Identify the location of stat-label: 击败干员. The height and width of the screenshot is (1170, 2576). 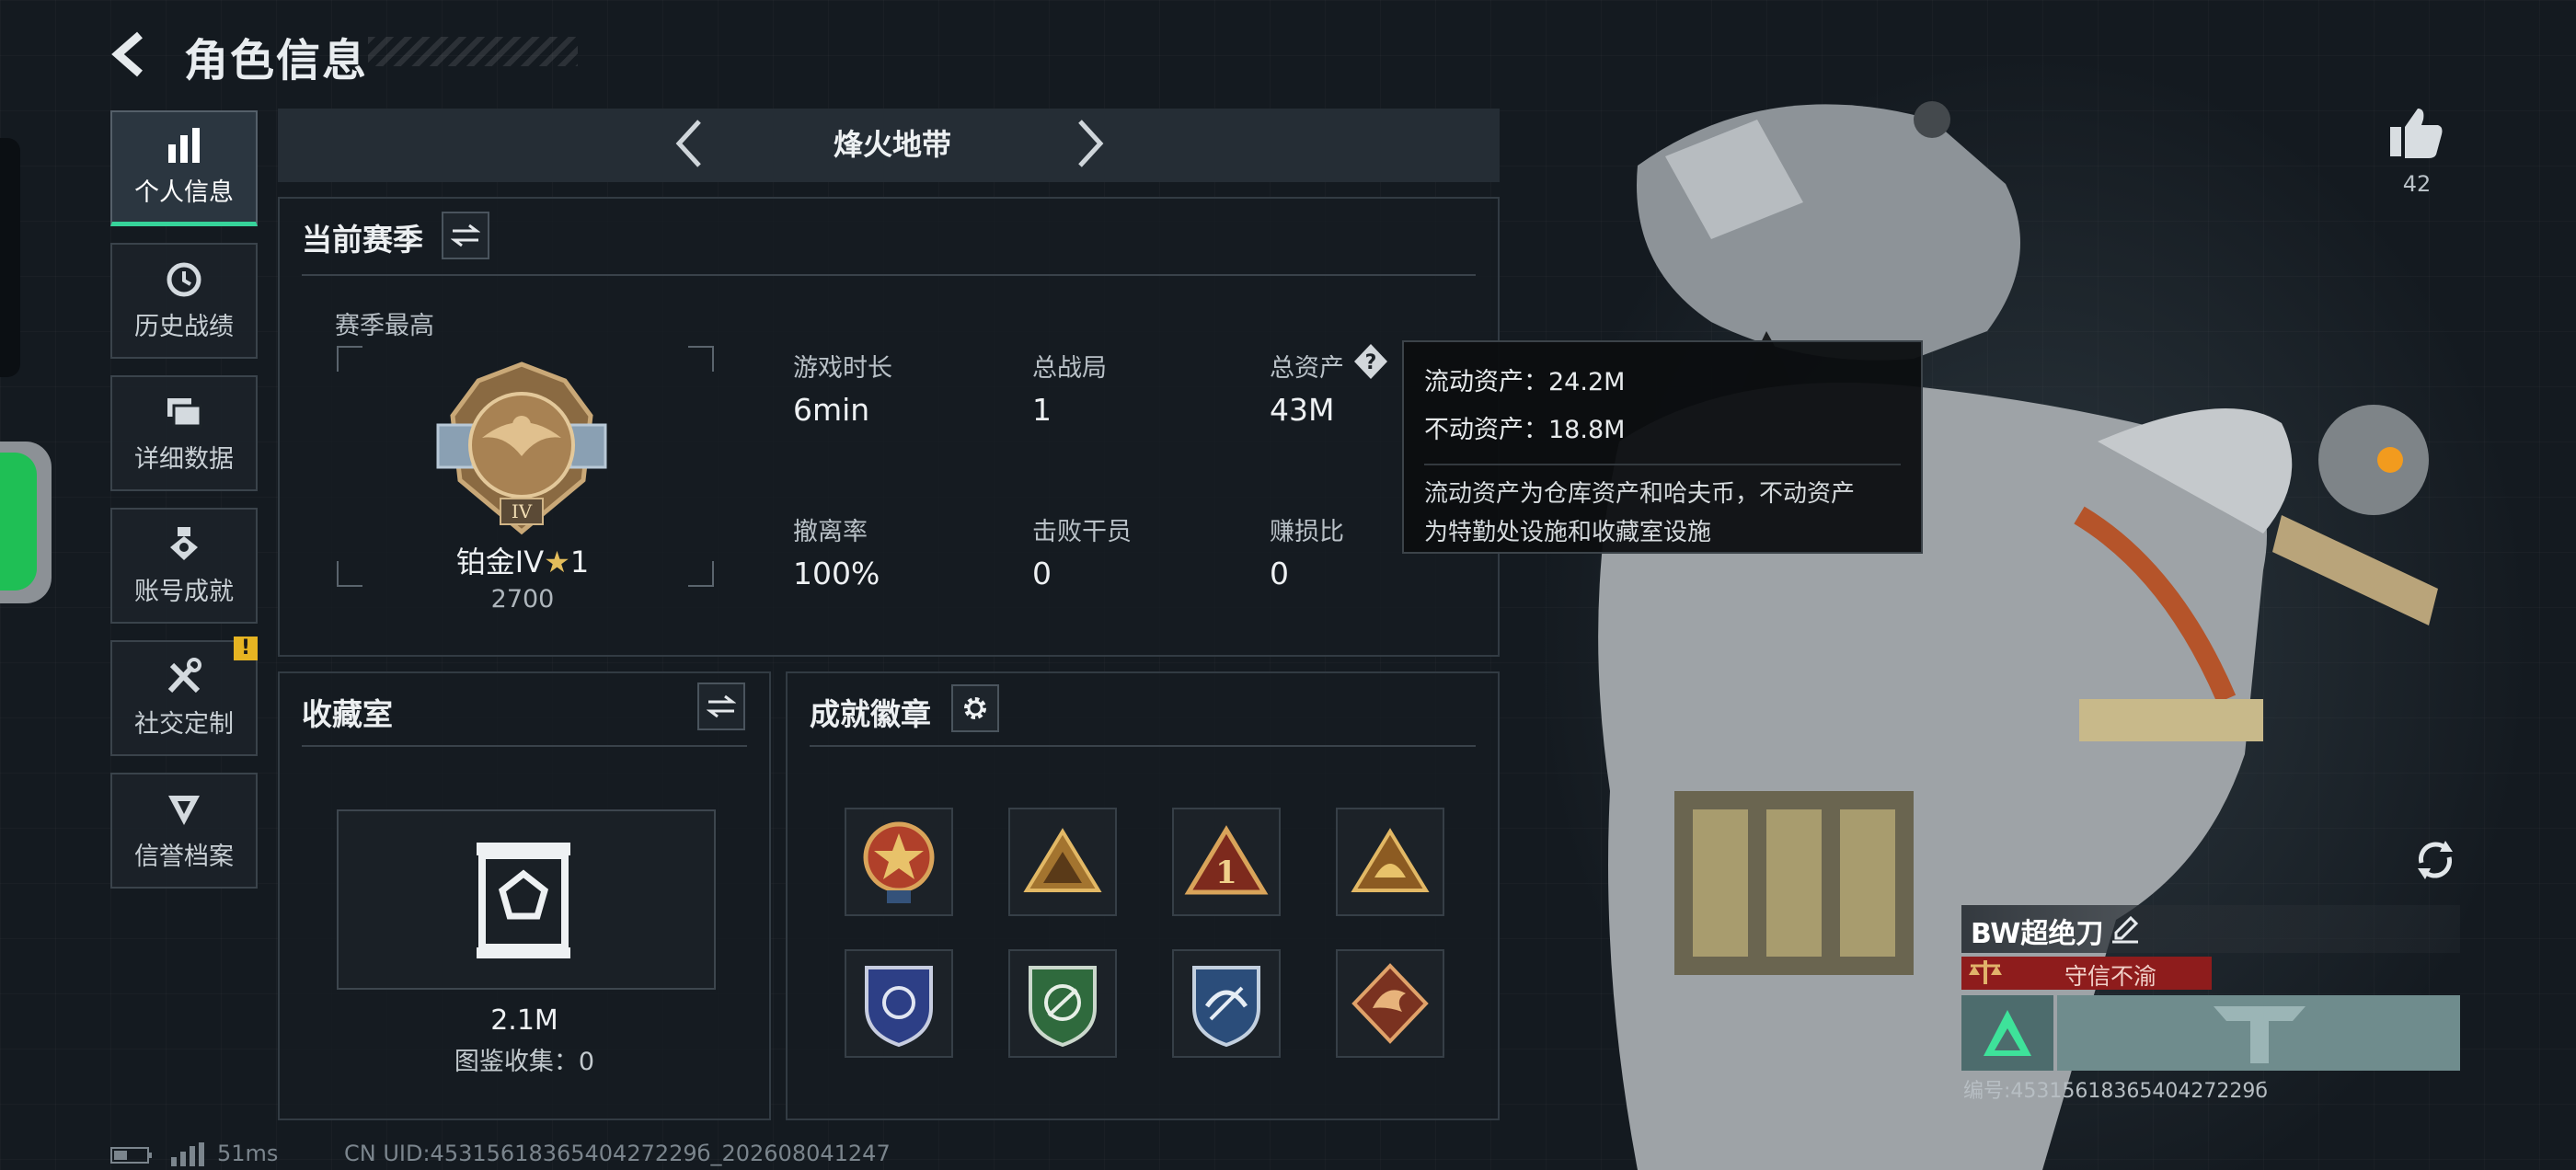
(1082, 532).